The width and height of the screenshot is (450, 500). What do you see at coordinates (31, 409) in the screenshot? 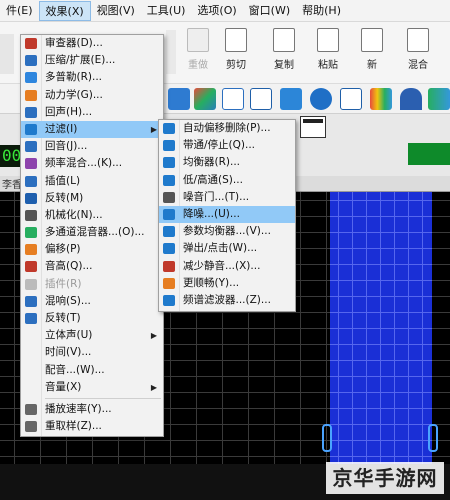
I see `playback-rate-icon` at bounding box center [31, 409].